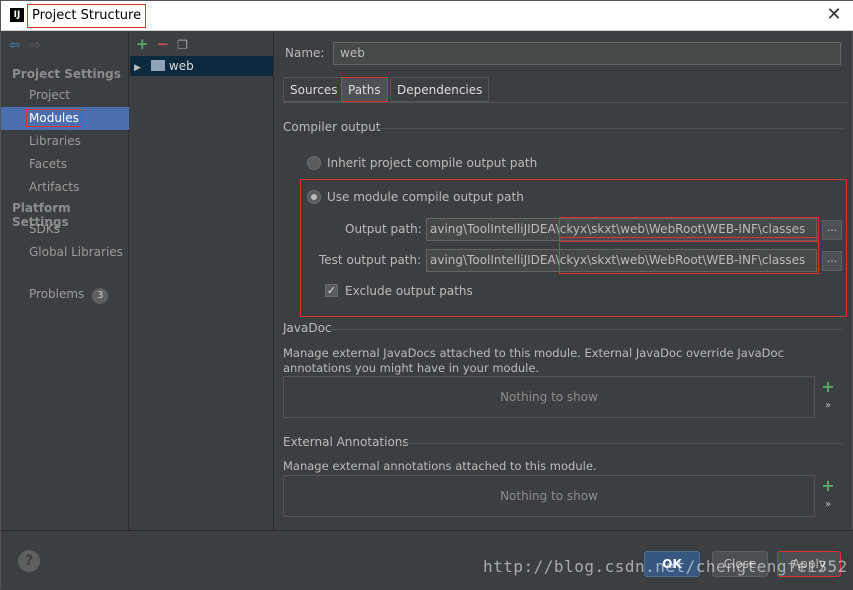 The image size is (853, 590). Describe the element at coordinates (828, 397) in the screenshot. I see `javadoc-list-toolbar: + »` at that location.